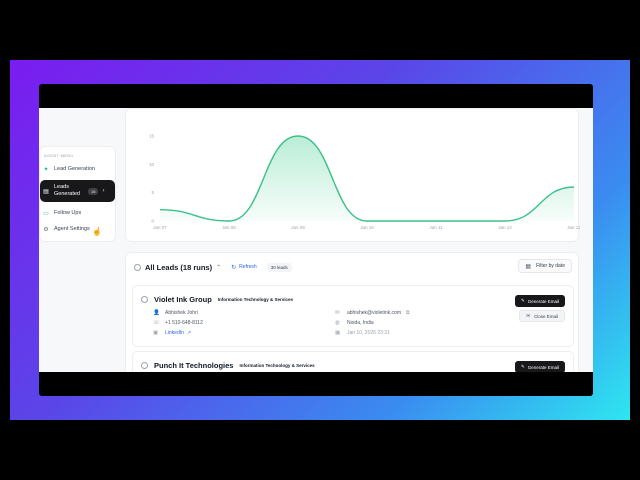 The width and height of the screenshot is (640, 480). Describe the element at coordinates (181, 313) in the screenshot. I see `lead-contact-name: Abhishek Johri` at that location.